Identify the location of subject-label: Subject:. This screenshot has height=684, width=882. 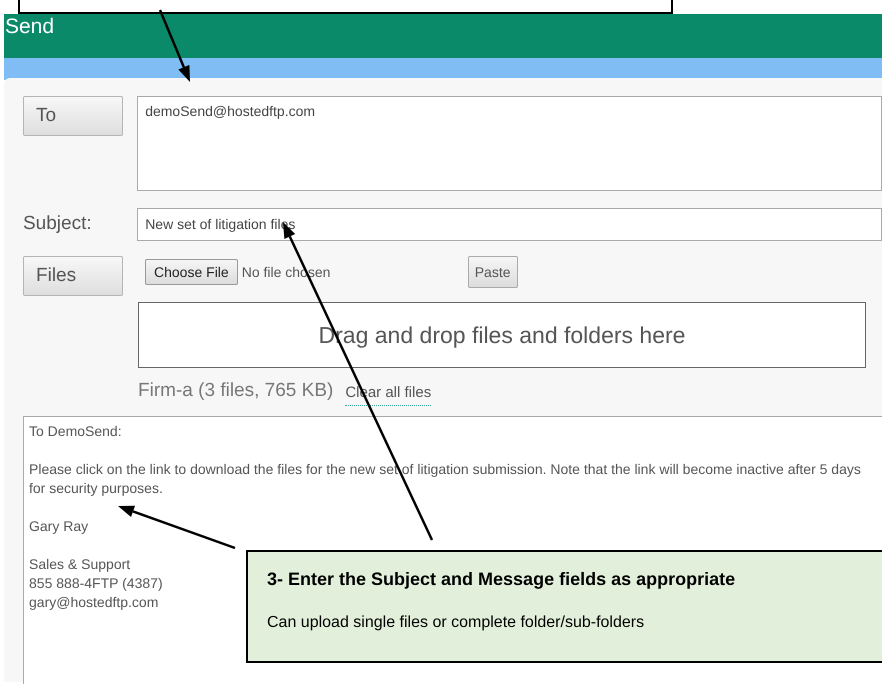
(58, 224).